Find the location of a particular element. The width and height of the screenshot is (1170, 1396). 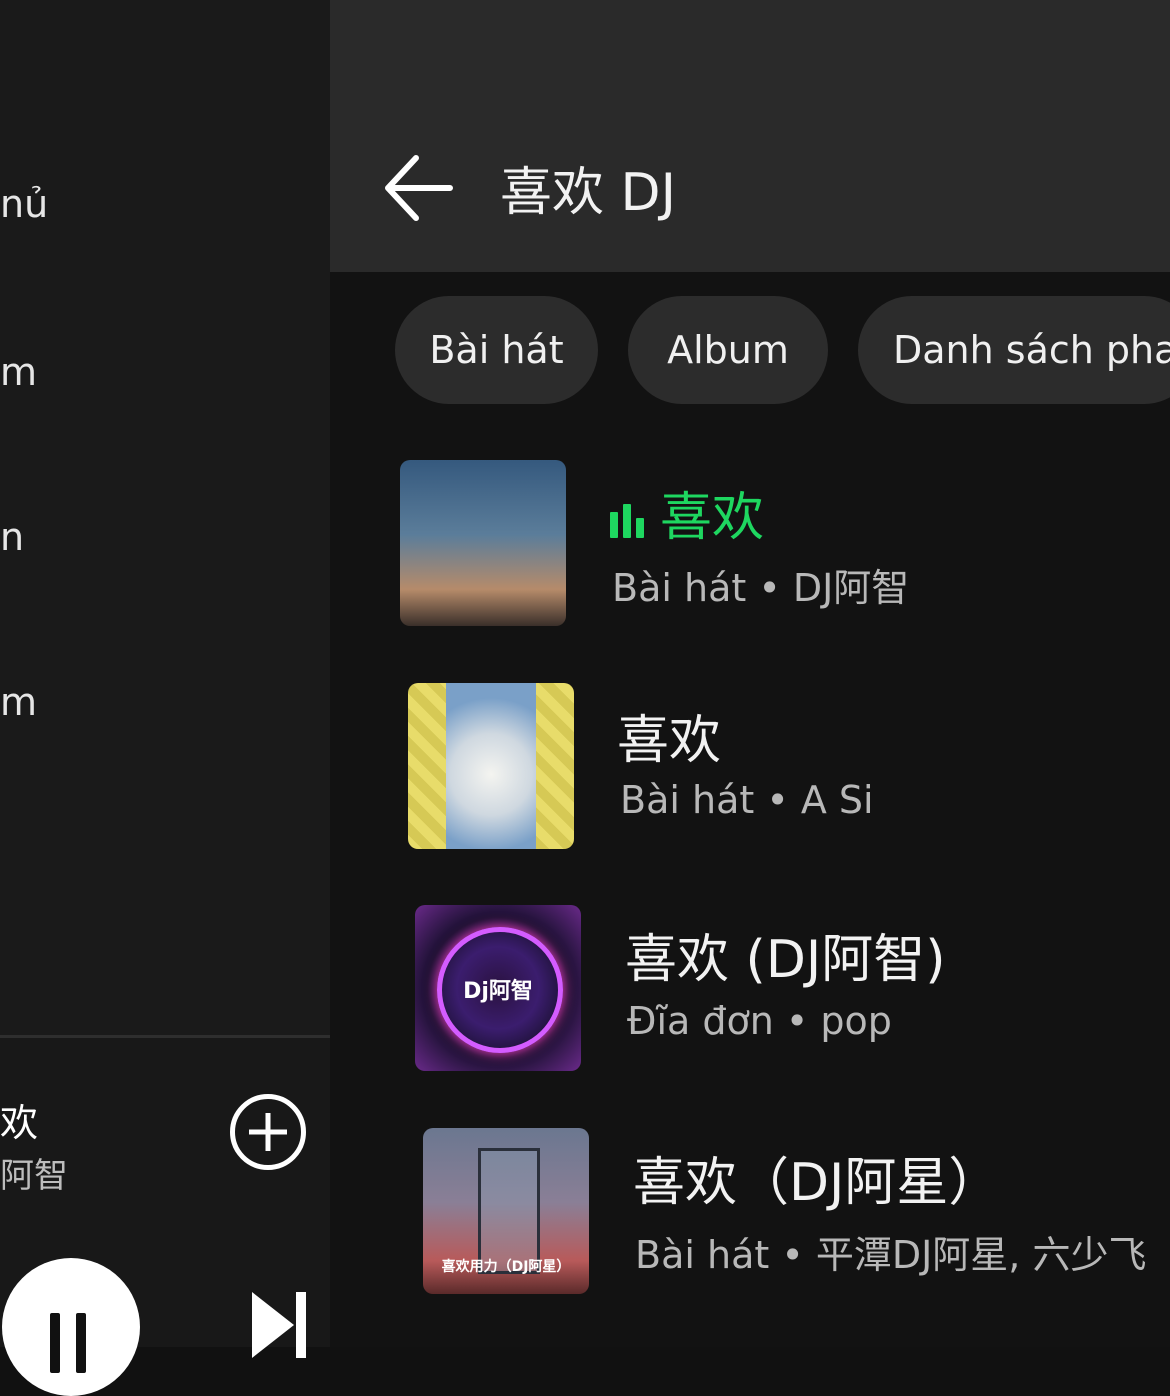

list-item: 喜欢 Bài hát • A Si is located at coordinates (585, 773).